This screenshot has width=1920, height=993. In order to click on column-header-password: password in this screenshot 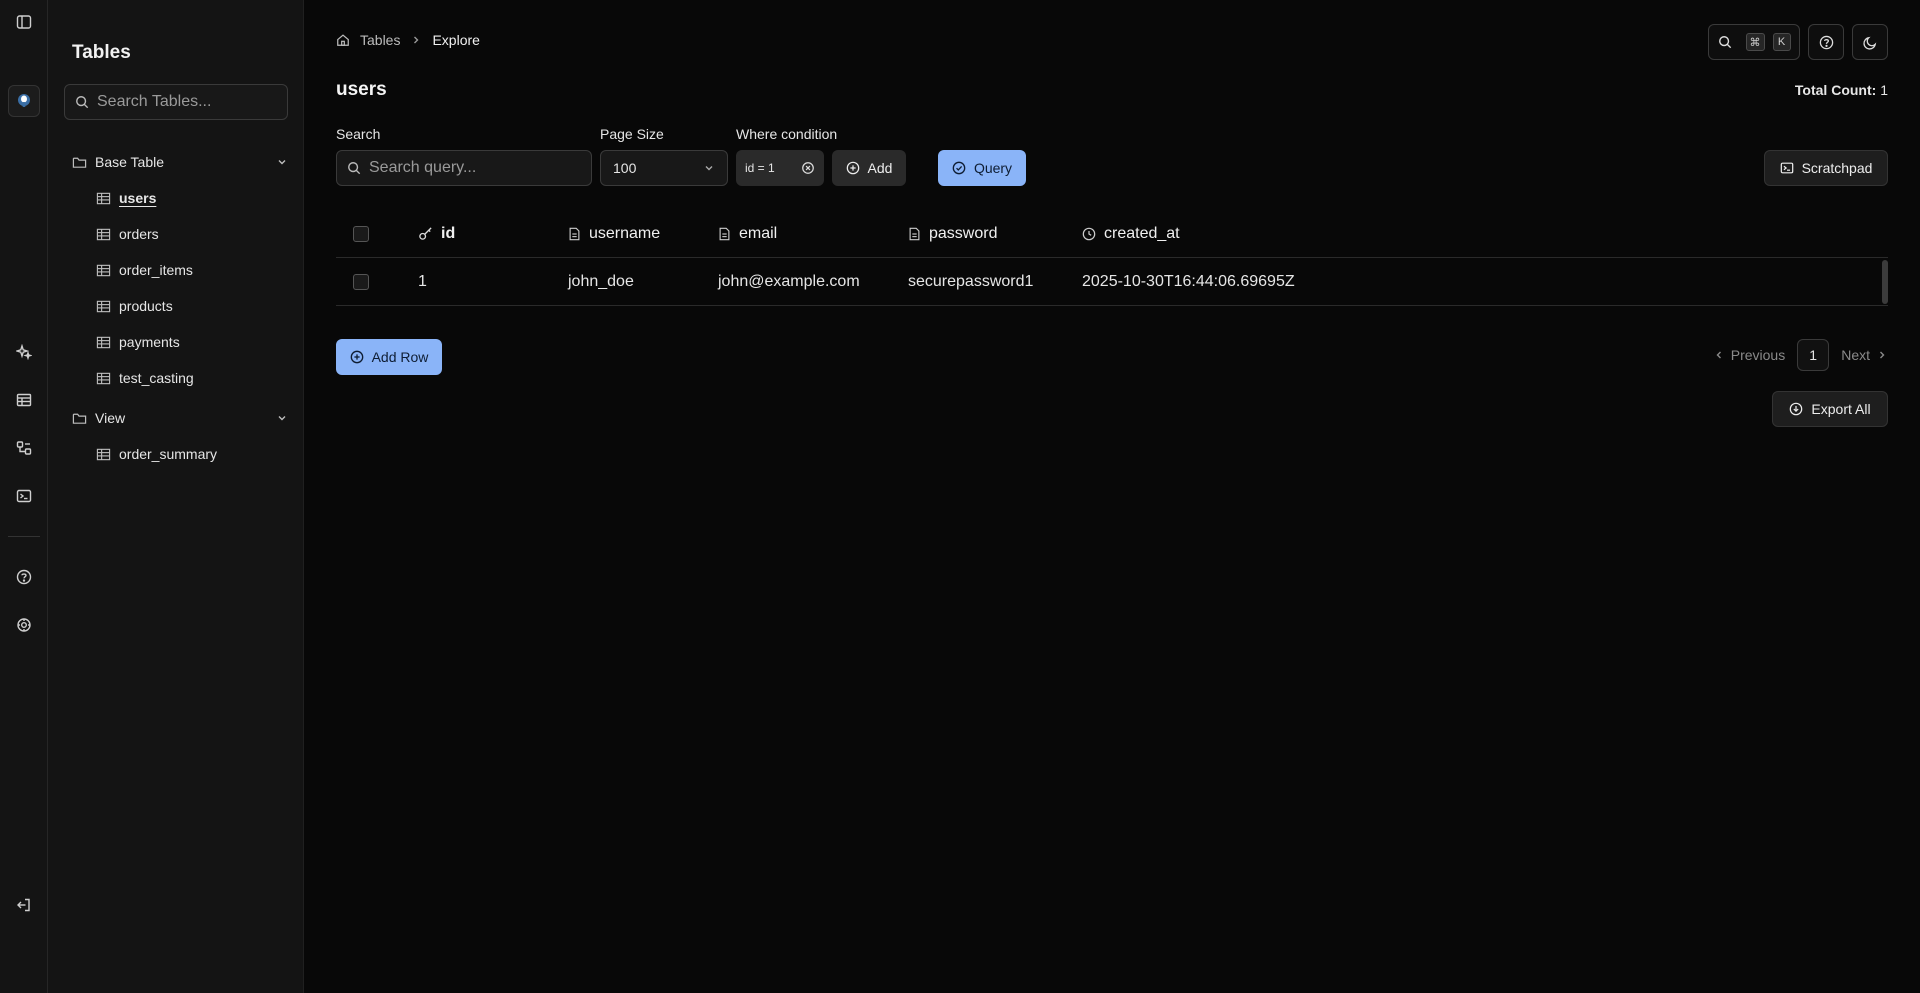, I will do `click(995, 234)`.